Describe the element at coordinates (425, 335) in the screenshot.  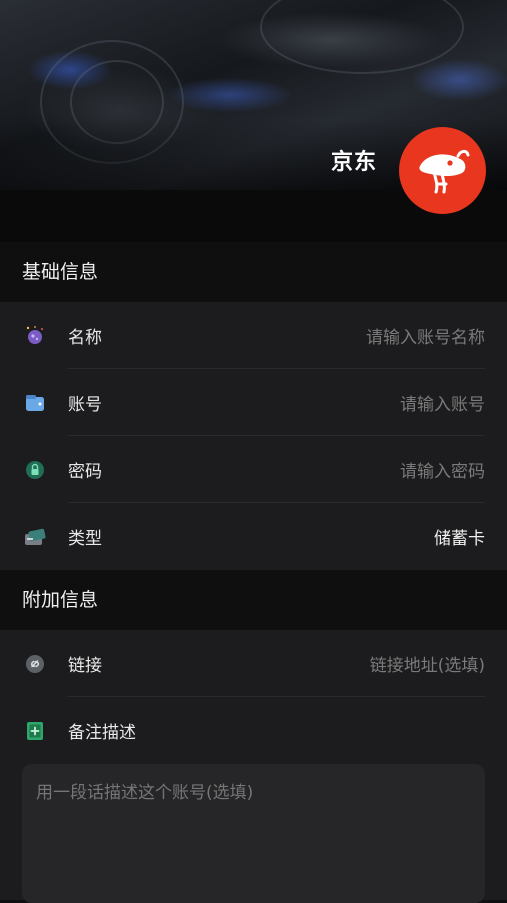
I see `name-input: 请输入账号名称` at that location.